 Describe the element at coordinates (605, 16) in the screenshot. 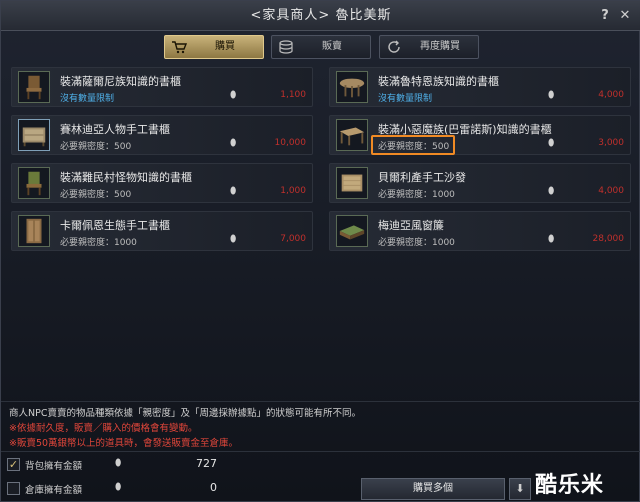

I see `help-button: ?` at that location.